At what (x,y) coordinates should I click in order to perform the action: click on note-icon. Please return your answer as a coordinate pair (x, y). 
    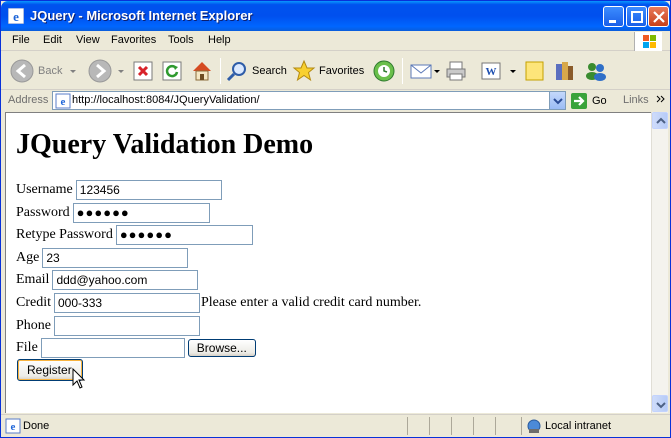
    Looking at the image, I should click on (534, 71).